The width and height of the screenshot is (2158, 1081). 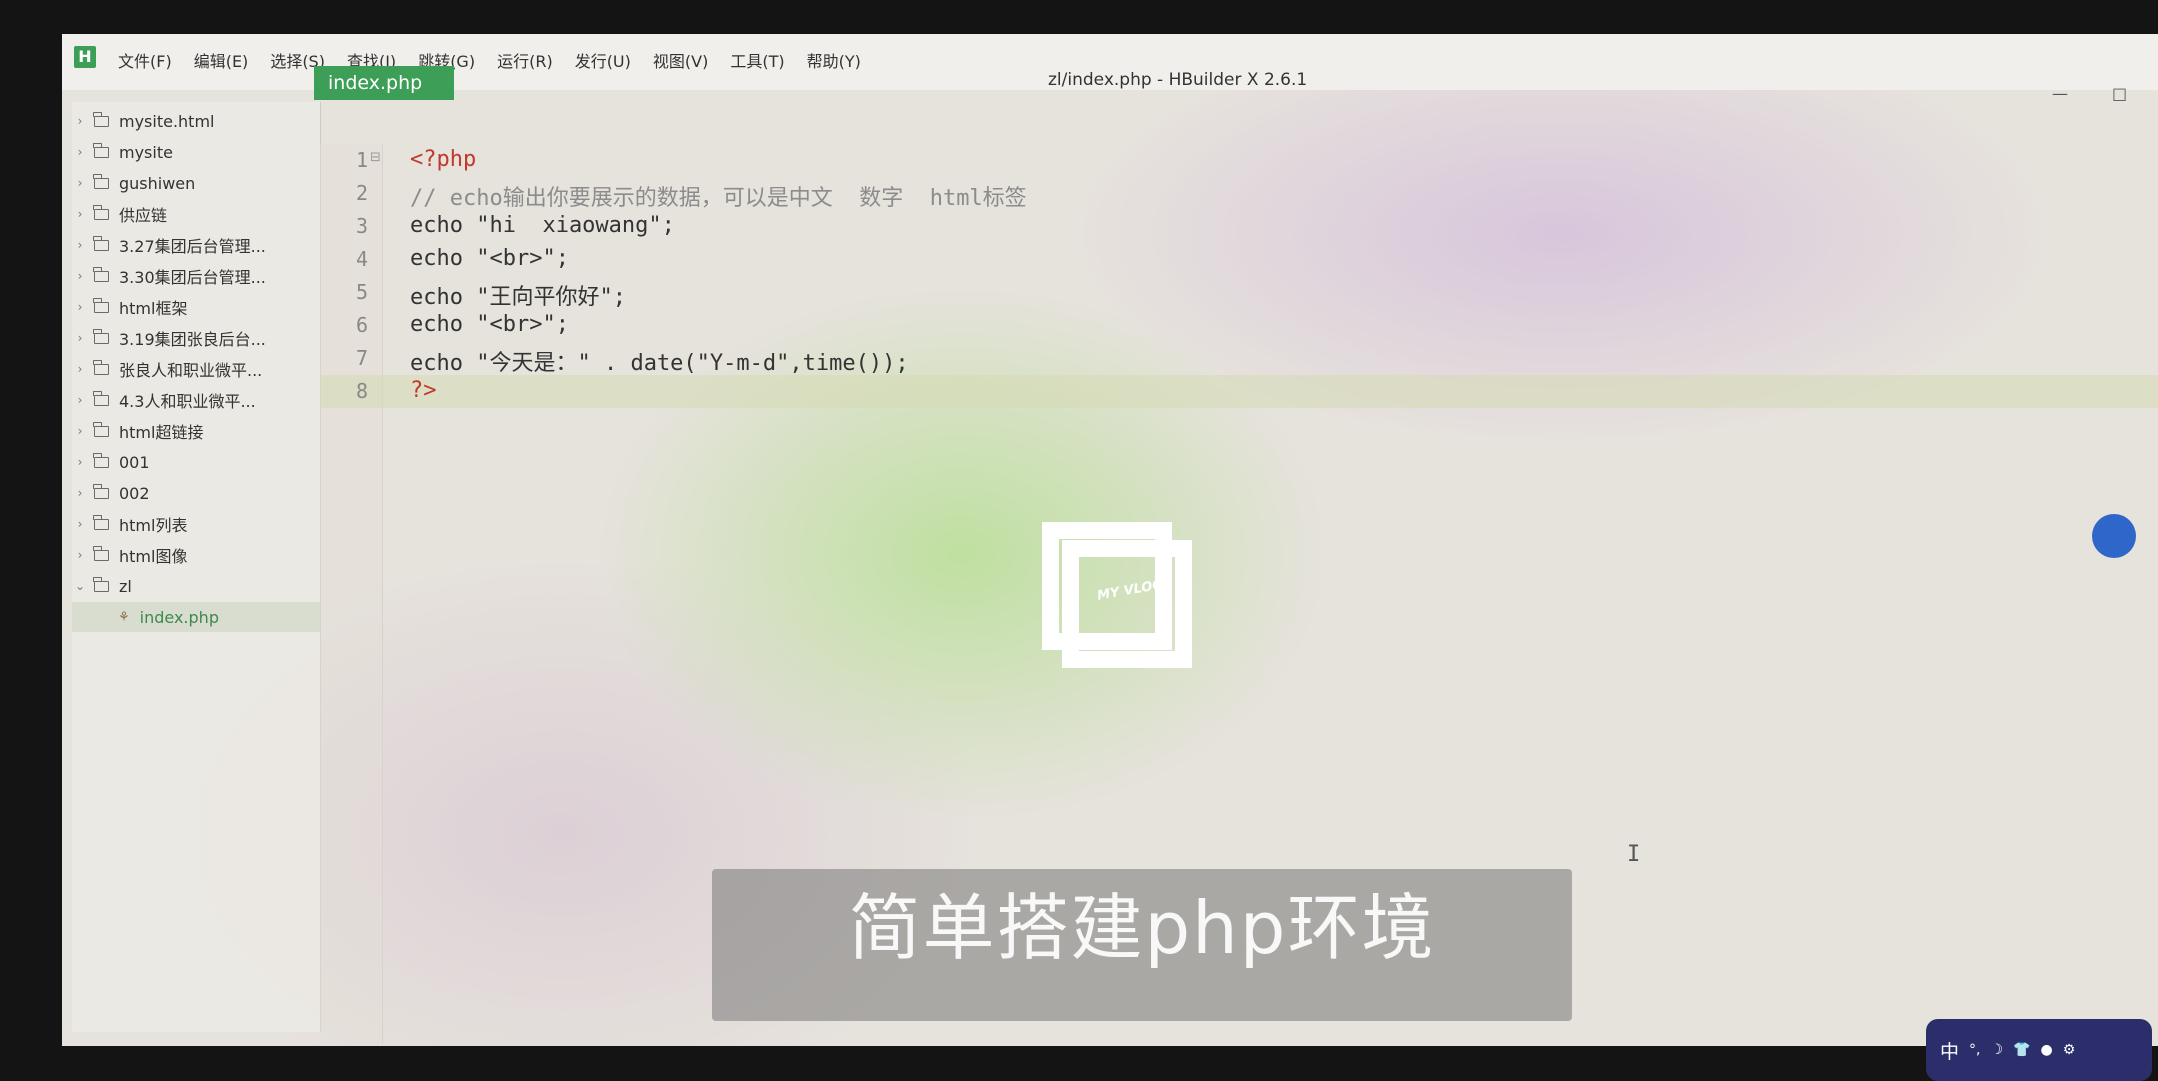 I want to click on menu-item: 发行(U), so click(x=603, y=60).